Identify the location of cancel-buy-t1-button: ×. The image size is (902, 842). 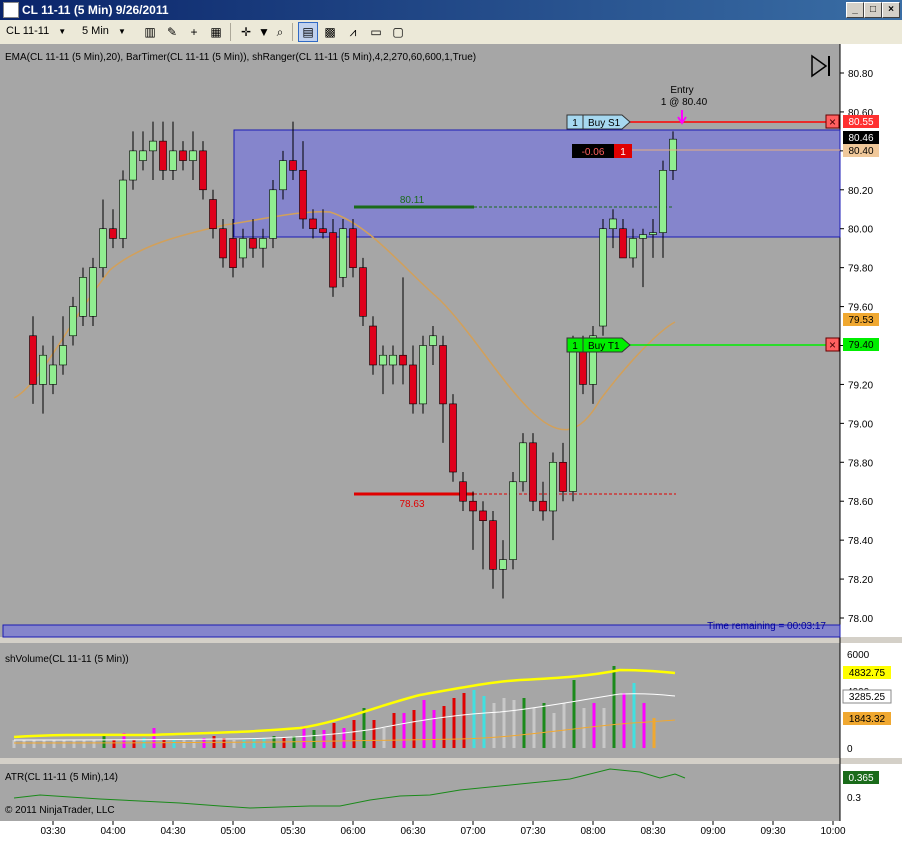
(832, 344).